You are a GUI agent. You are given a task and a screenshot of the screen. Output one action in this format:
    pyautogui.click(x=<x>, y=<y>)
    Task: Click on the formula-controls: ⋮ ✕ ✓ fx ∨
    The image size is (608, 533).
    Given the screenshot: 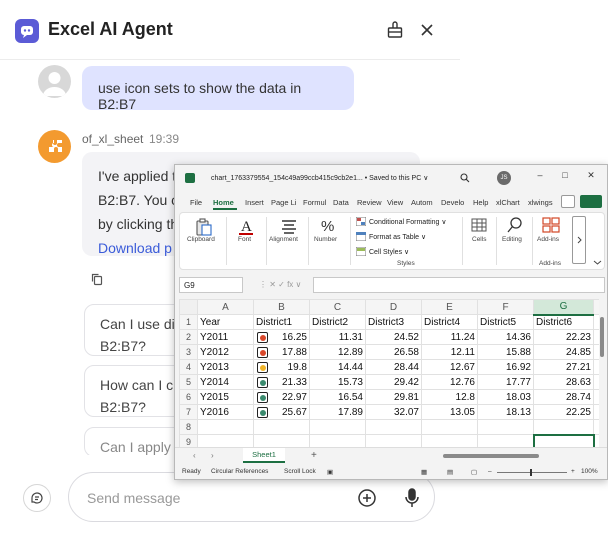 What is the action you would take?
    pyautogui.click(x=280, y=284)
    